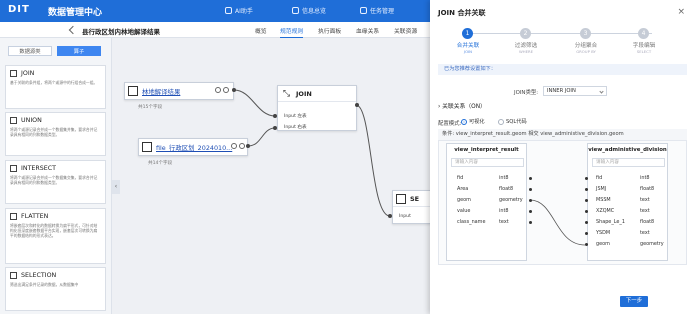 The height and width of the screenshot is (314, 693). Describe the element at coordinates (295, 127) in the screenshot. I see `port-right-label: Input 右表` at that location.